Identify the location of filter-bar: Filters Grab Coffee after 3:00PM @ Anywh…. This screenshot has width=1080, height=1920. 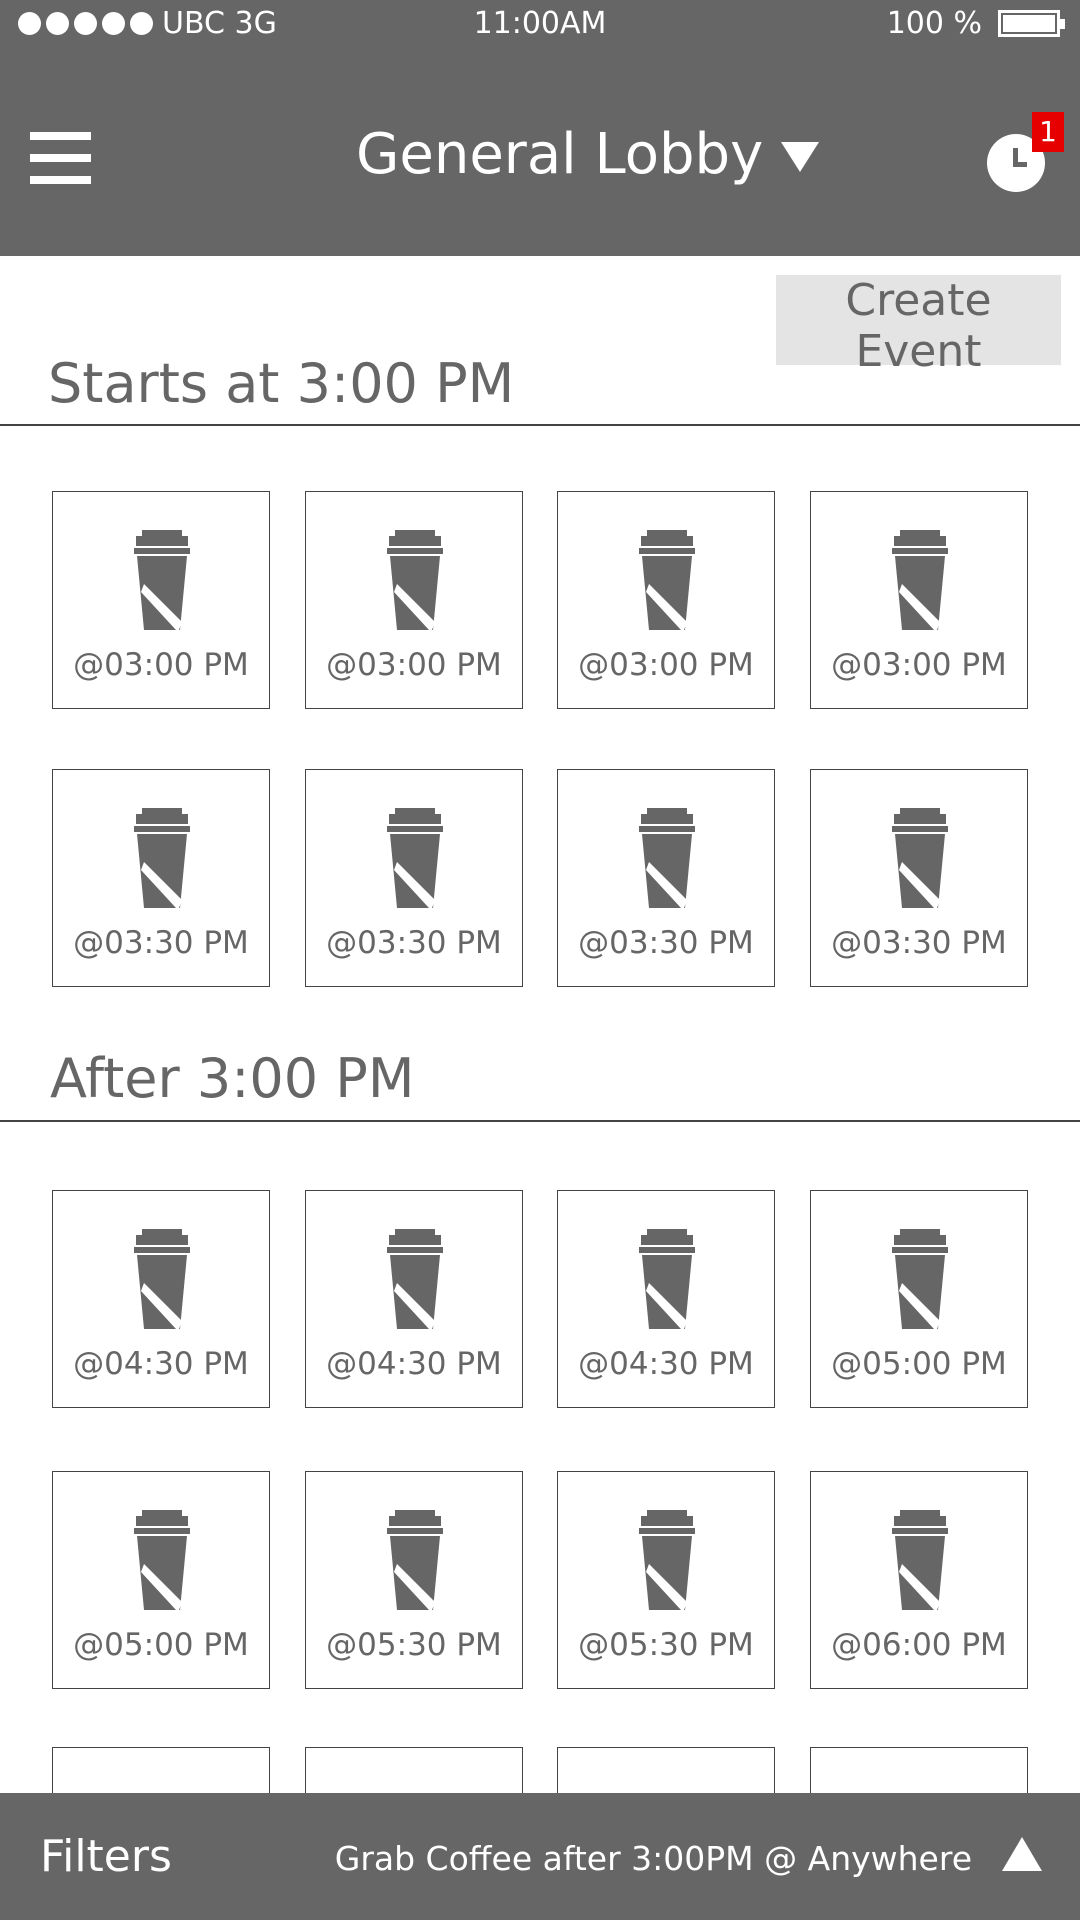
(540, 1856).